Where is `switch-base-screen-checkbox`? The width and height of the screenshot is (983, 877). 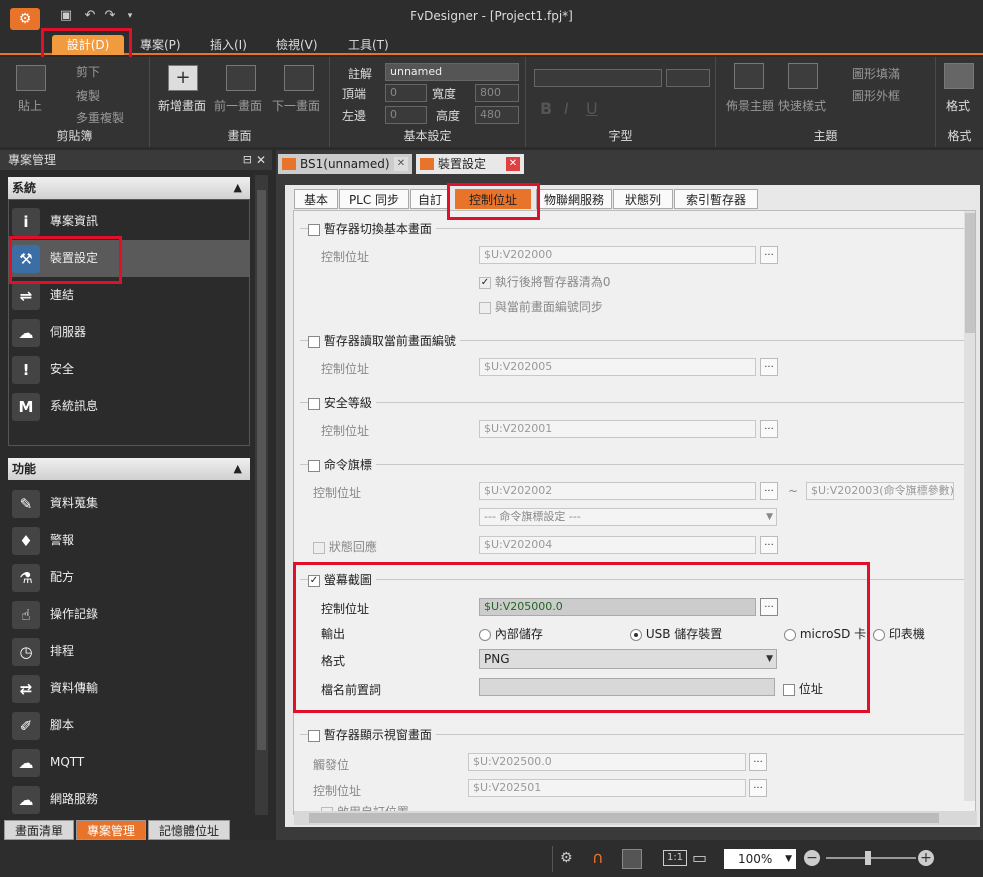 switch-base-screen-checkbox is located at coordinates (314, 229).